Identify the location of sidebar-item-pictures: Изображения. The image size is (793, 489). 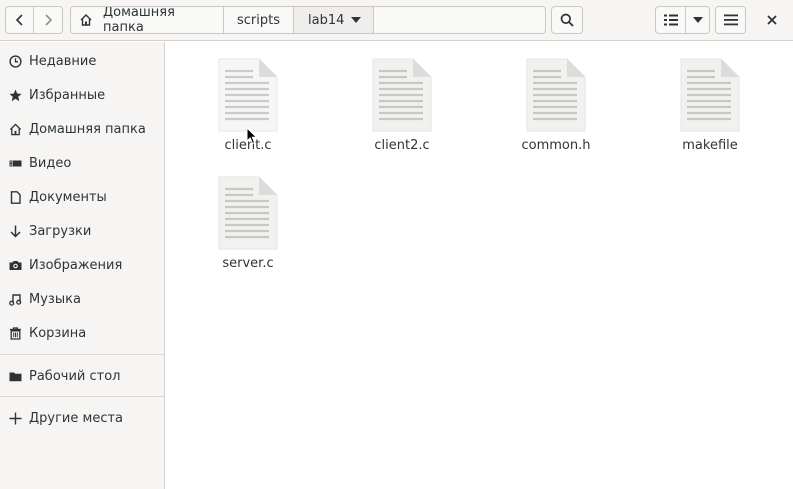
(82, 265).